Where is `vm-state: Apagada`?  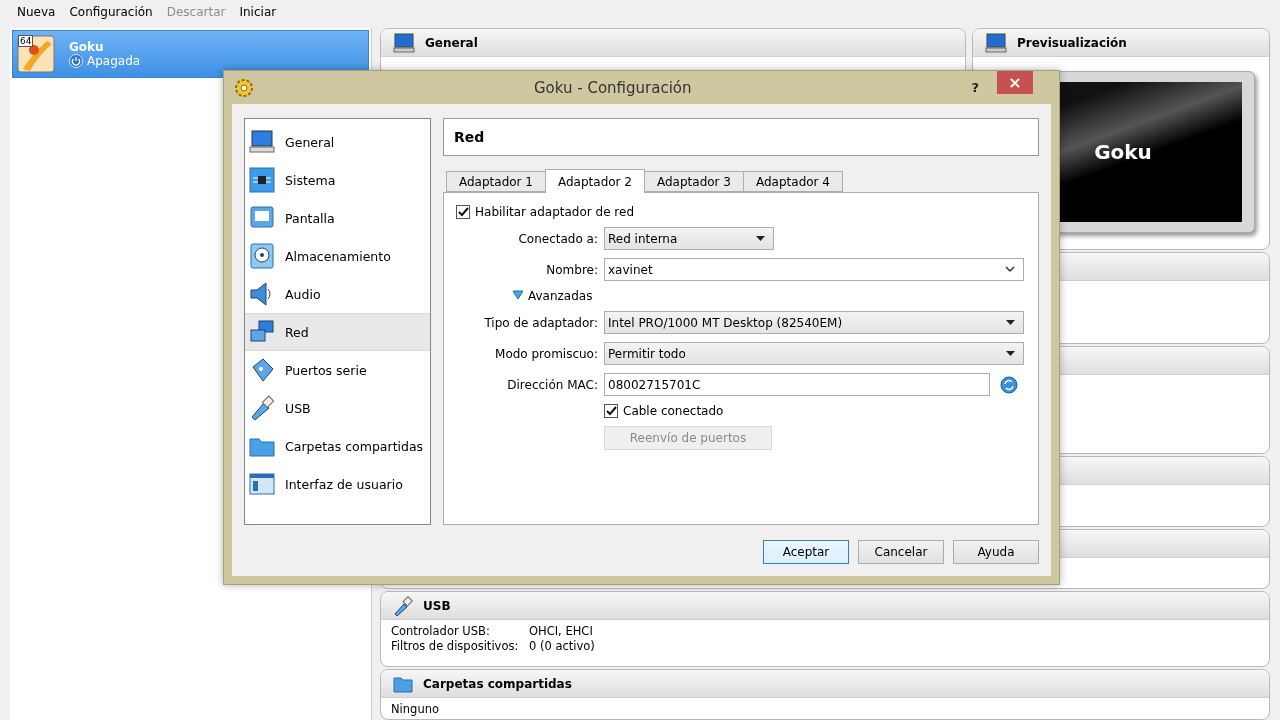
vm-state: Apagada is located at coordinates (114, 61).